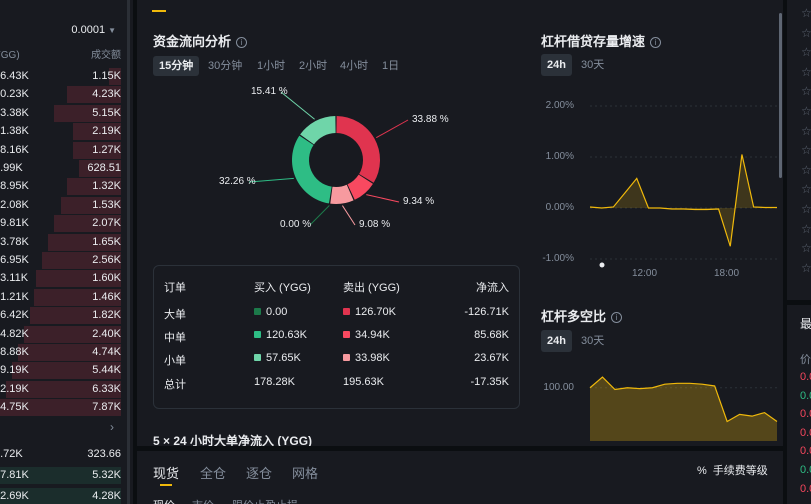 Image resolution: width=811 pixels, height=504 pixels. I want to click on ask-total: 1.65K, so click(106, 241).